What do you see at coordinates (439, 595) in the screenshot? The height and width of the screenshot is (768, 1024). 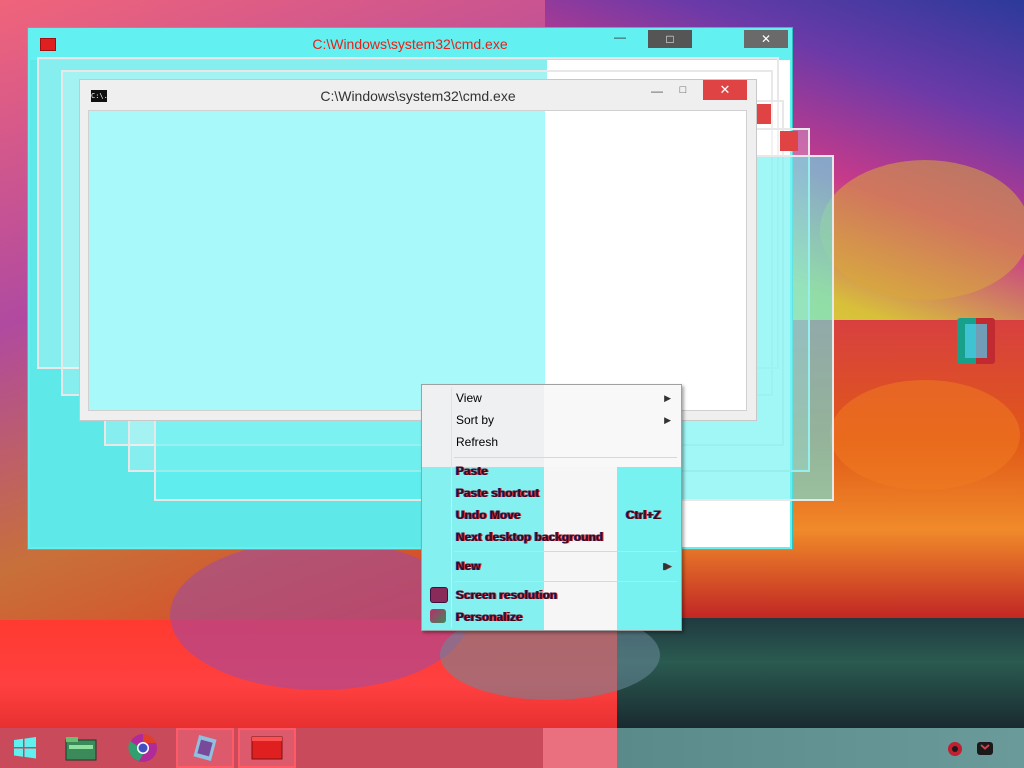 I see `display-icon` at bounding box center [439, 595].